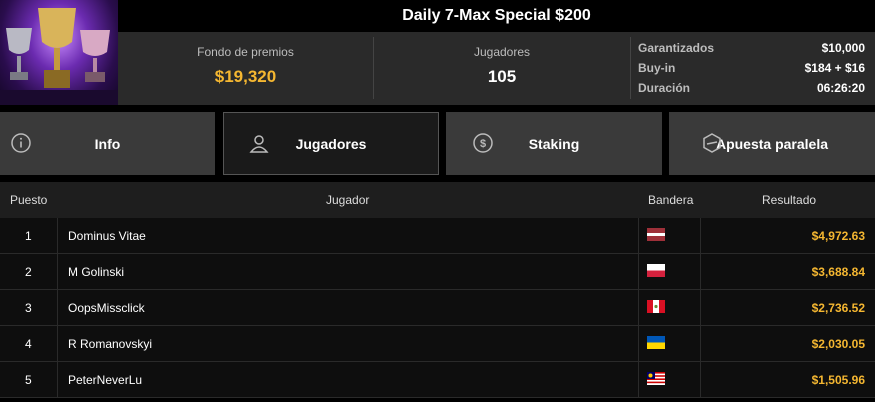 This screenshot has height=402, width=875. Describe the element at coordinates (245, 76) in the screenshot. I see `prize-pool-value: $19,320` at that location.